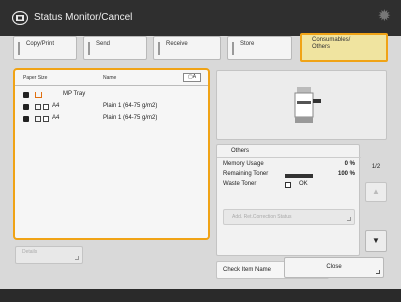 This screenshot has width=401, height=302. I want to click on gear-icon: ✹, so click(384, 17).